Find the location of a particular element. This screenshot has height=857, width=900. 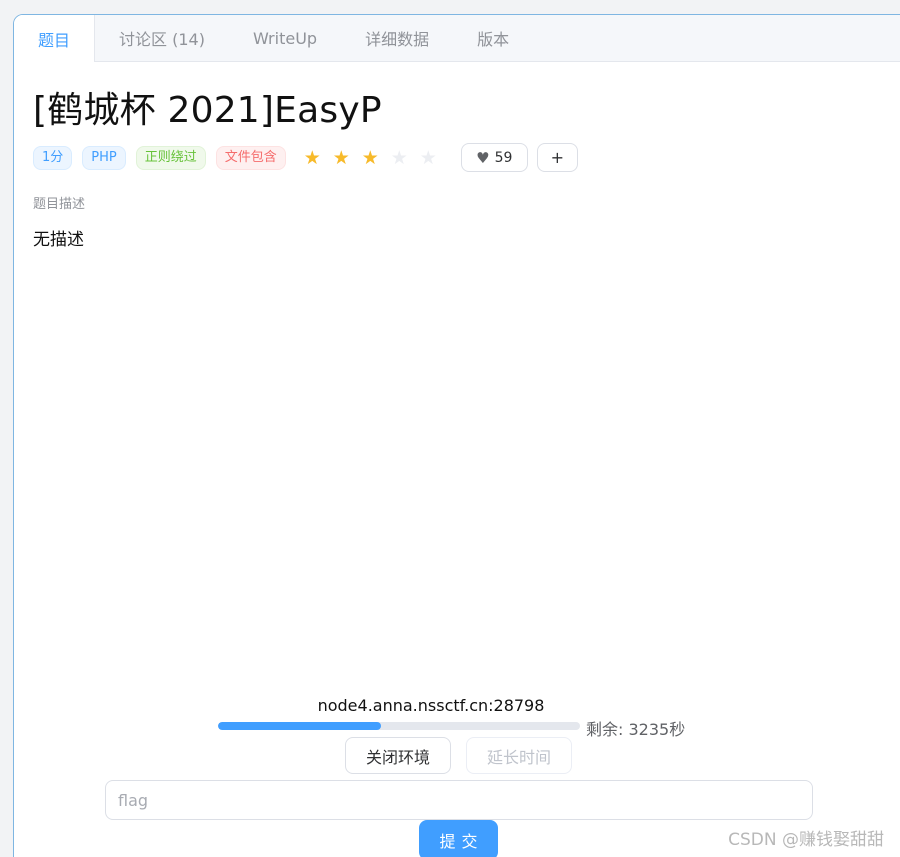

heart-icon: ♥ is located at coordinates (483, 157).